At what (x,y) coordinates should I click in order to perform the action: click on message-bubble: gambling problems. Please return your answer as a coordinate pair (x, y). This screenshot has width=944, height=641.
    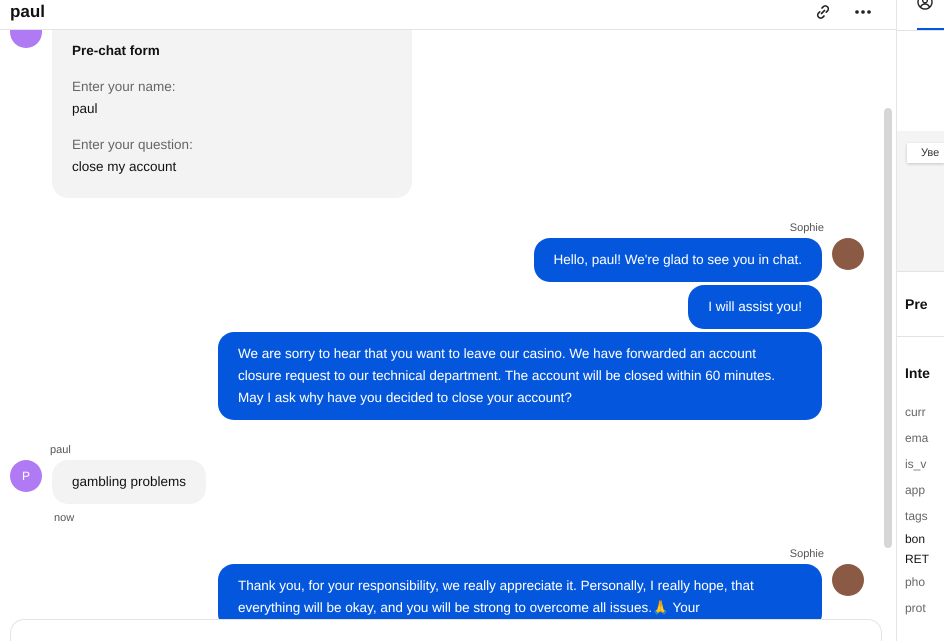
    Looking at the image, I should click on (129, 482).